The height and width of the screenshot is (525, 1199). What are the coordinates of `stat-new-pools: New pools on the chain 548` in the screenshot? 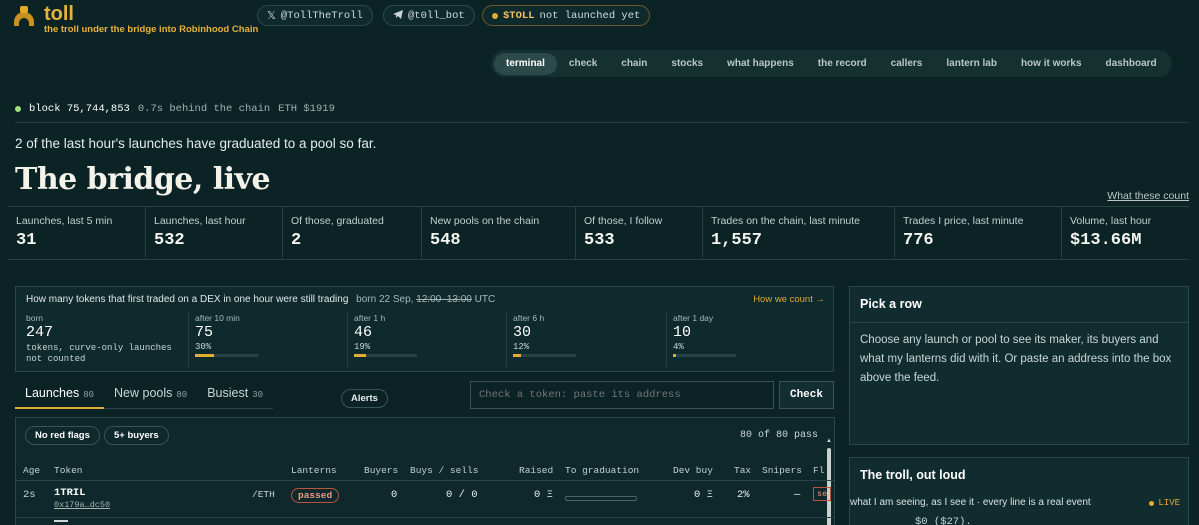 It's located at (499, 233).